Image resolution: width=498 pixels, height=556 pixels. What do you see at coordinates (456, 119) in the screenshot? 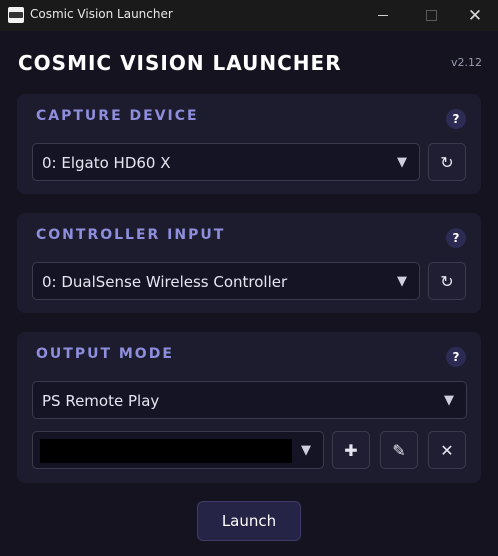
I see `capture-help-icon: ?` at bounding box center [456, 119].